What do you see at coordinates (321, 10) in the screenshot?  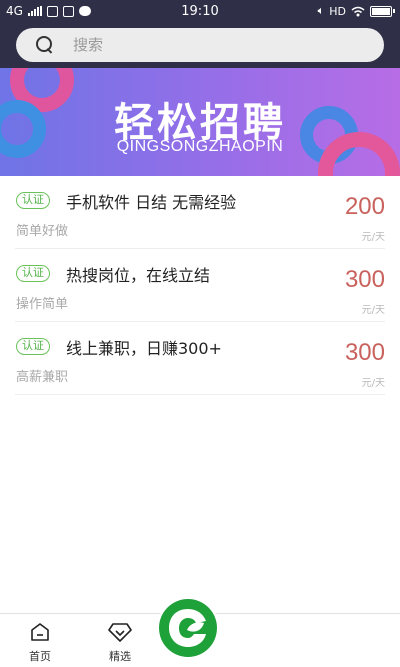 I see `mute-icon: 🔈︎` at bounding box center [321, 10].